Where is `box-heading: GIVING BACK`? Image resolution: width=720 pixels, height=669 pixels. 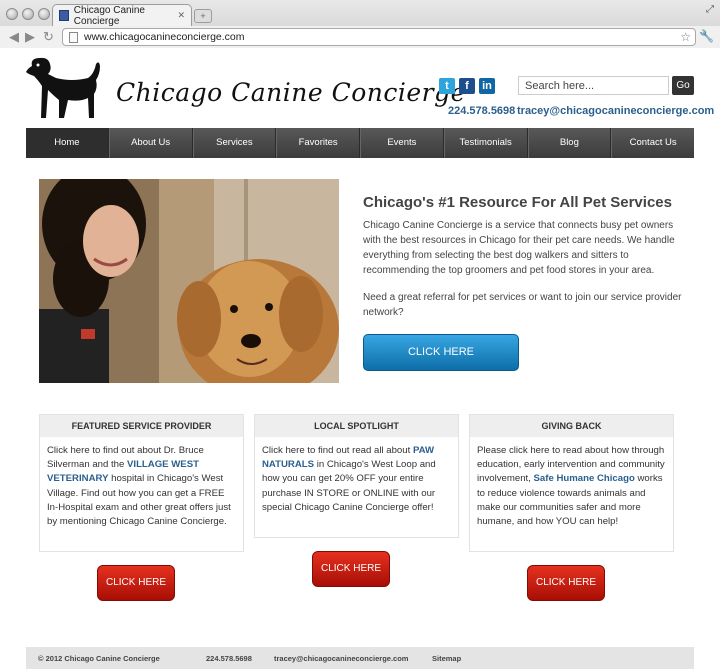
box-heading: GIVING BACK is located at coordinates (571, 426).